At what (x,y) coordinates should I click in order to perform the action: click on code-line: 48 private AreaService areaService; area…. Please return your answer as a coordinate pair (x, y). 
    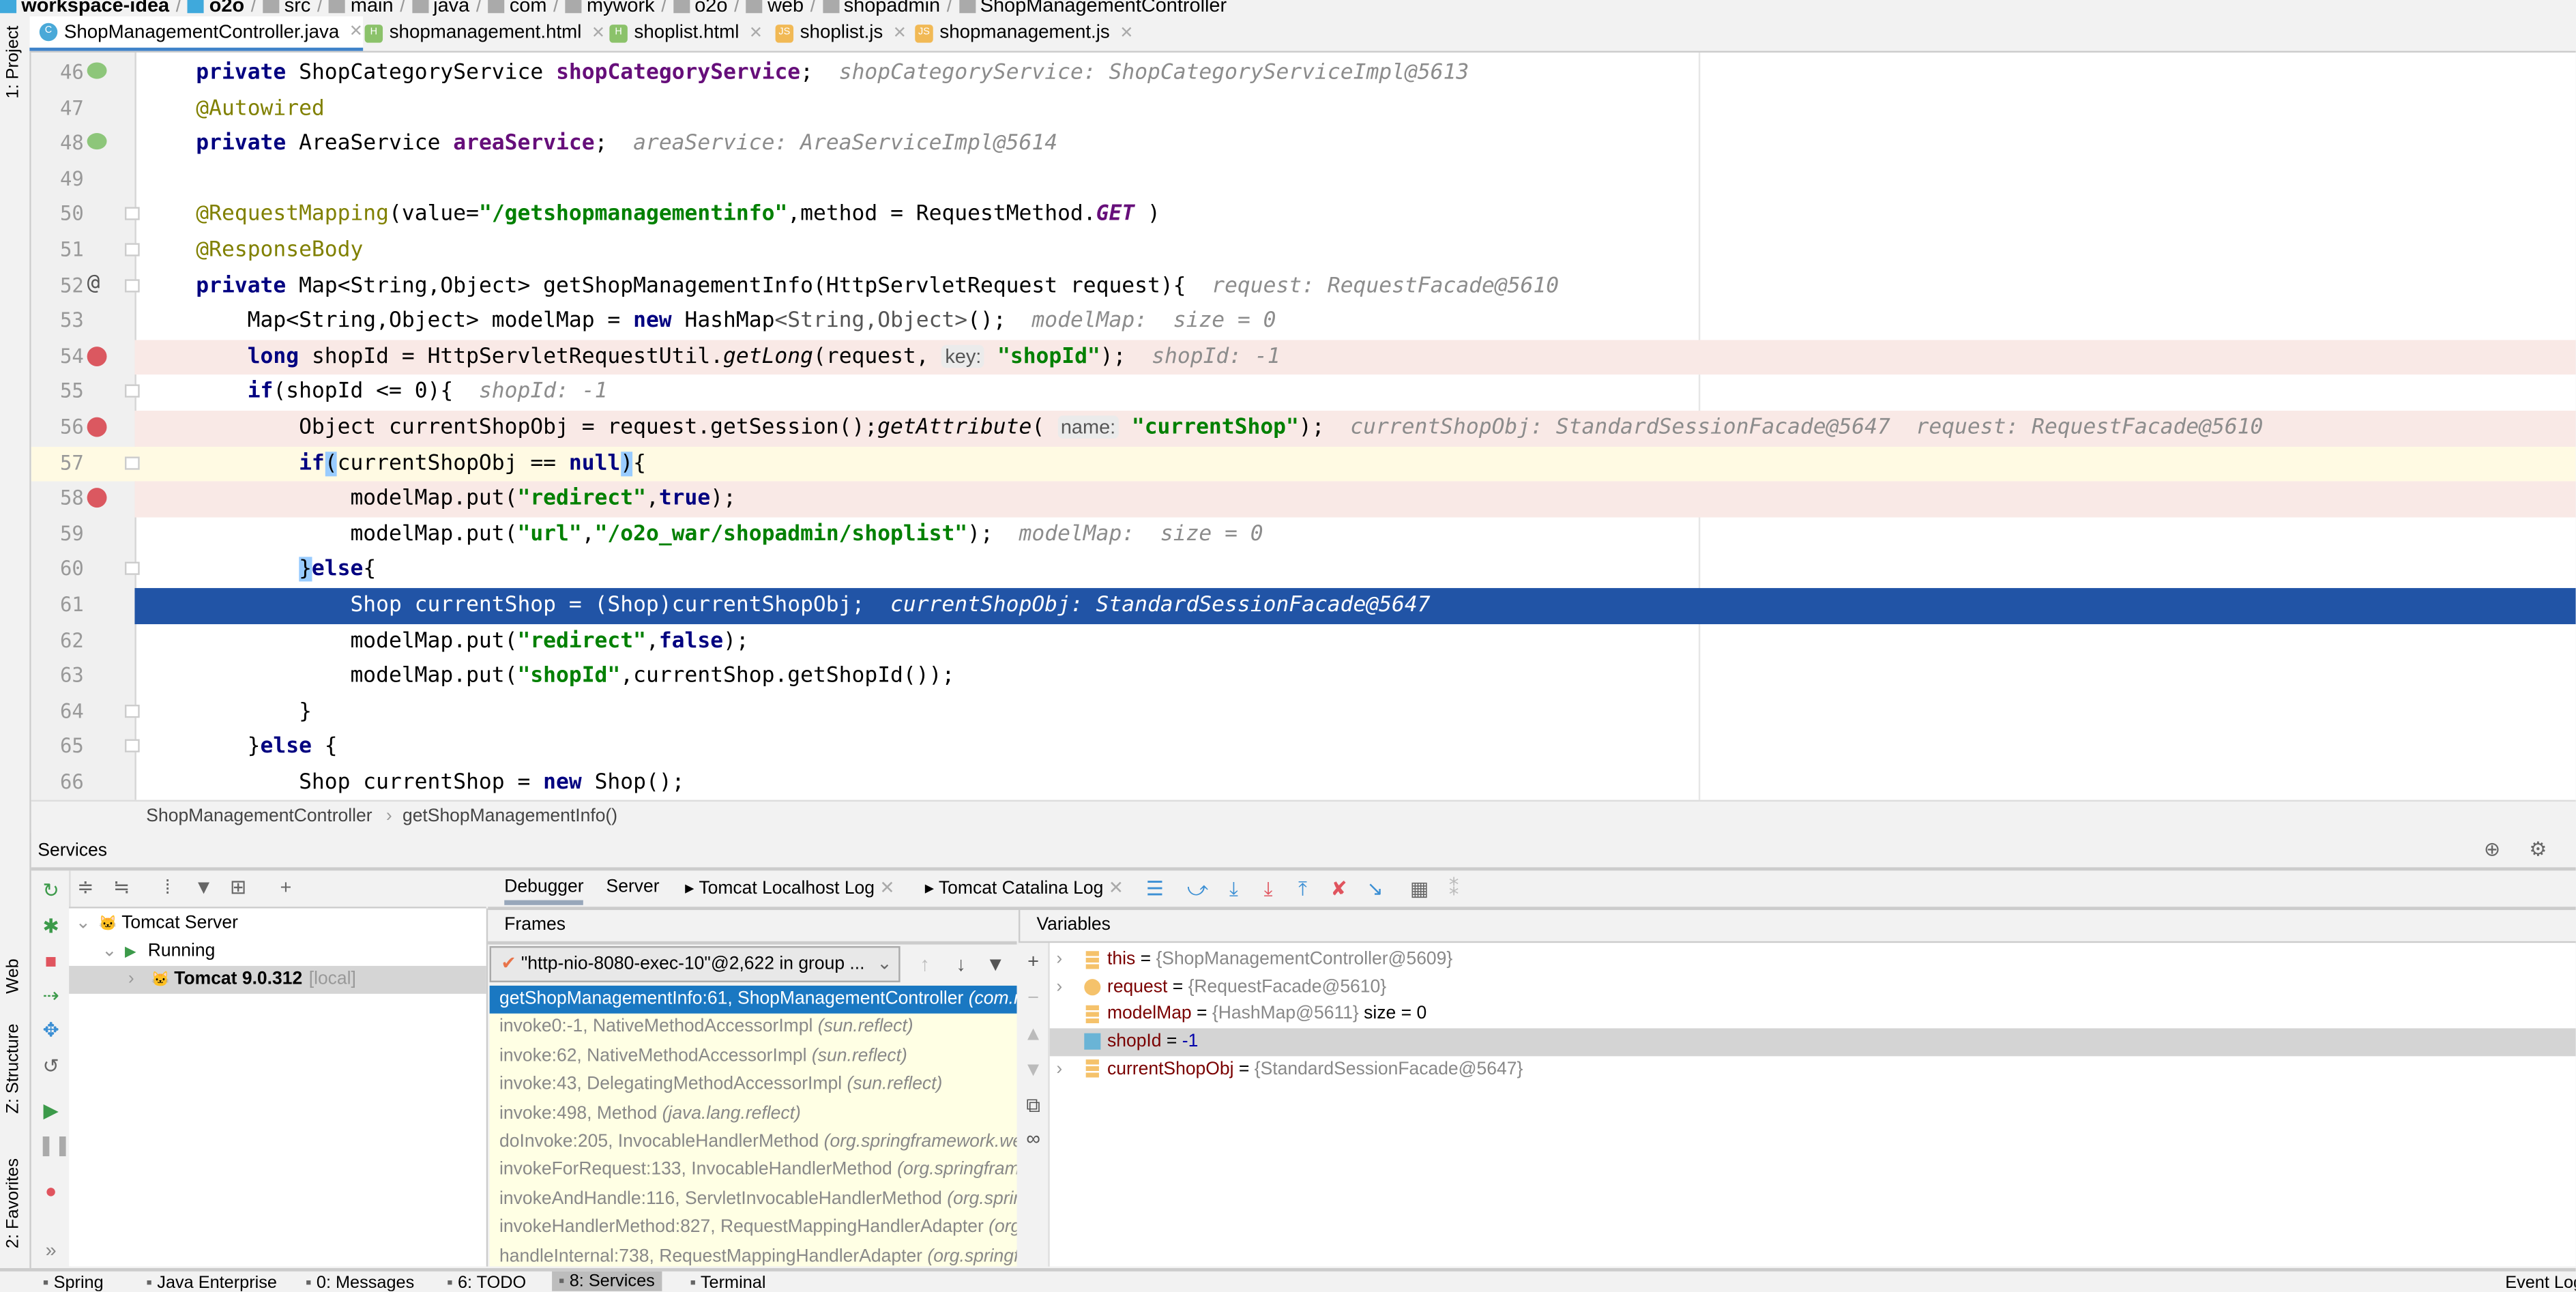
    Looking at the image, I should click on (1303, 144).